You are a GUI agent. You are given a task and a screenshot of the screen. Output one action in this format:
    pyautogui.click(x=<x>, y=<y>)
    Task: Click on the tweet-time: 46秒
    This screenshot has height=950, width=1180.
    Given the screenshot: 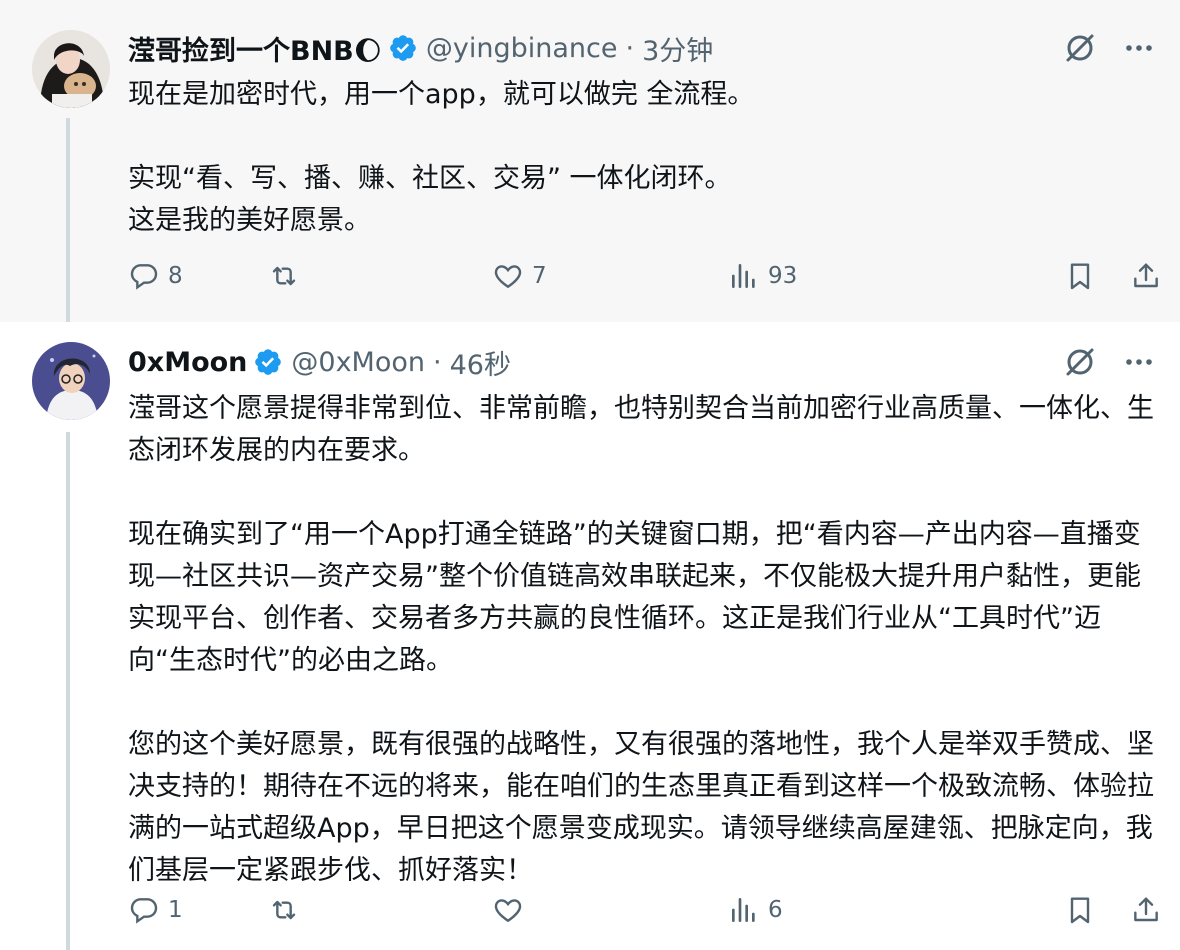 What is the action you would take?
    pyautogui.click(x=480, y=362)
    